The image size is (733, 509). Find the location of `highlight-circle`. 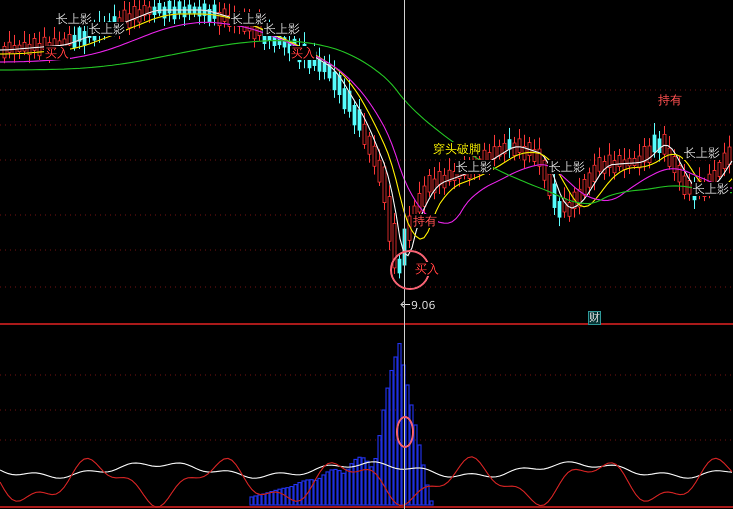

highlight-circle is located at coordinates (405, 432).